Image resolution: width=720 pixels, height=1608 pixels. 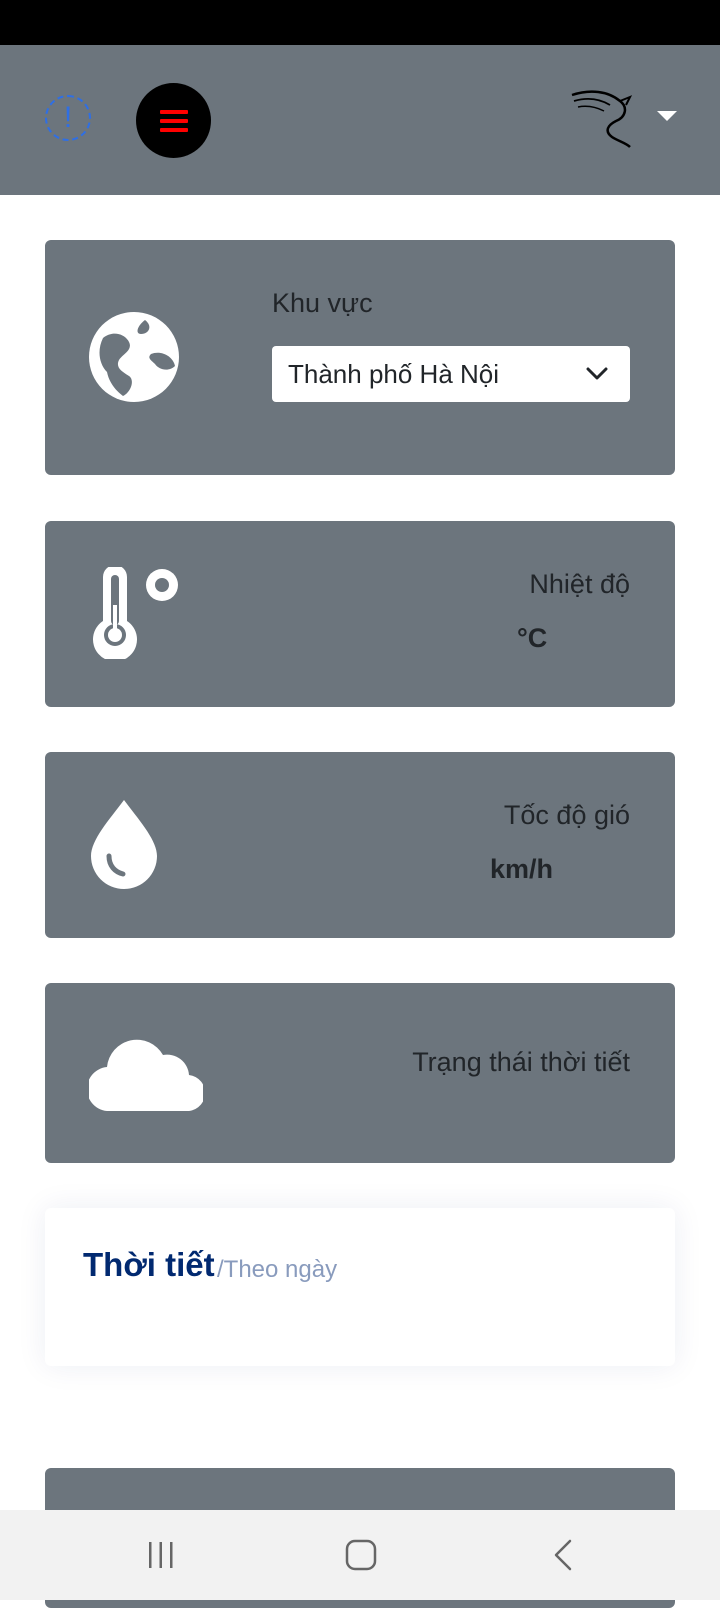 What do you see at coordinates (579, 584) in the screenshot?
I see `temperature-label: Nhiệt độ` at bounding box center [579, 584].